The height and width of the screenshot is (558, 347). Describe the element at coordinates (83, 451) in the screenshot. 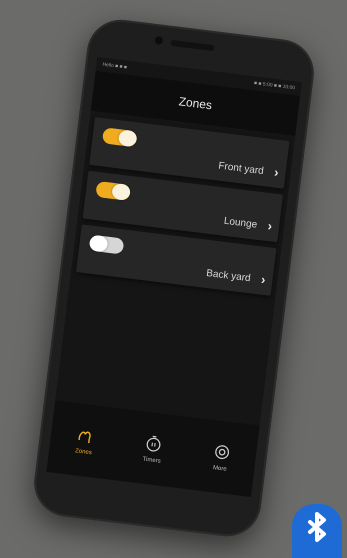

I see `nav-label: Zones` at that location.